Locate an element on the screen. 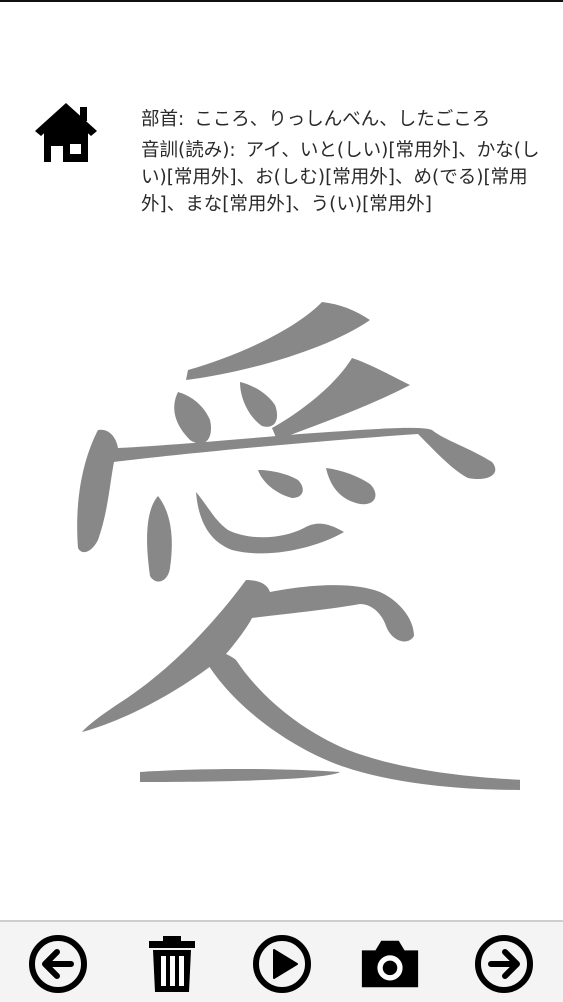 The width and height of the screenshot is (563, 1002). trash-icon is located at coordinates (172, 964).